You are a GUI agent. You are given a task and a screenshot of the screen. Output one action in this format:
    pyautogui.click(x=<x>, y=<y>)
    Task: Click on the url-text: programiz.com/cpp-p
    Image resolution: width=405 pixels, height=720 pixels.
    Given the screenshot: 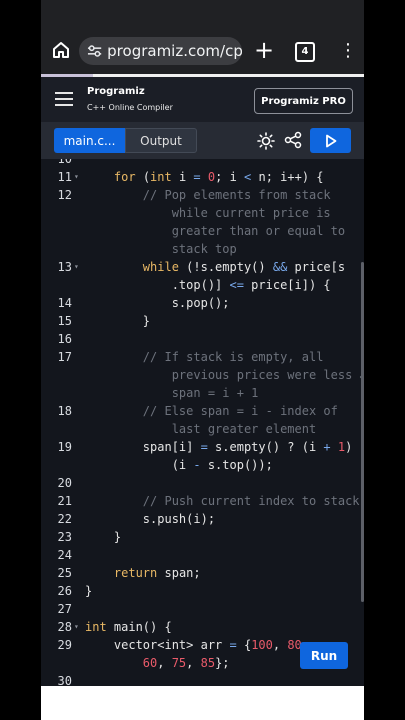 What is the action you would take?
    pyautogui.click(x=174, y=51)
    